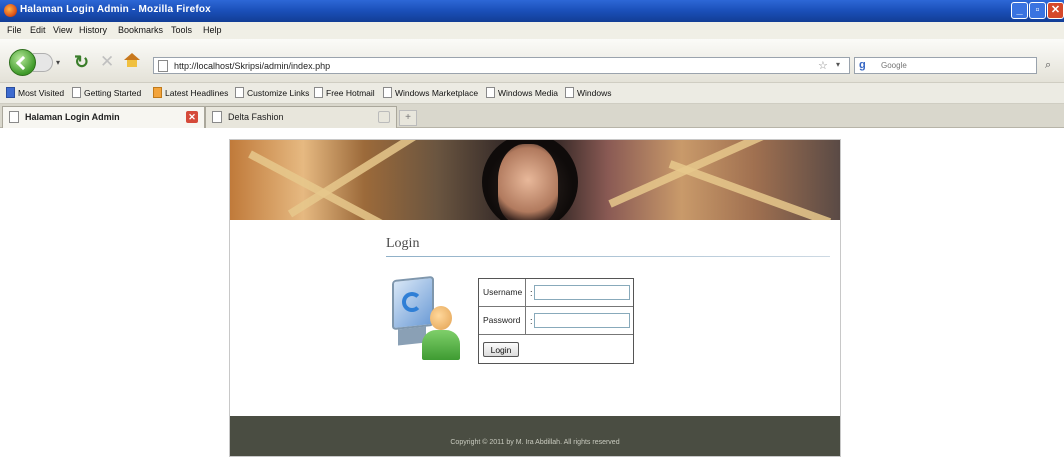 The width and height of the screenshot is (1064, 458). I want to click on search-input, so click(951, 65).